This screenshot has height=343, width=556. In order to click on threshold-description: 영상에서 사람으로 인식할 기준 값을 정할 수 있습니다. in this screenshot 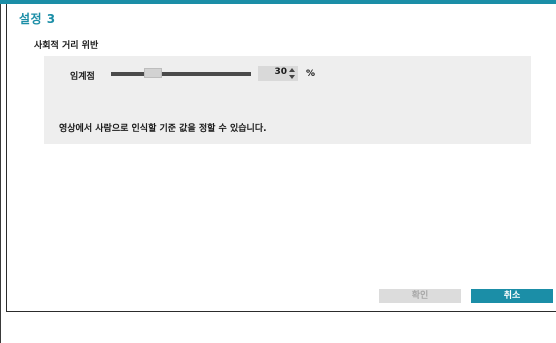, I will do `click(163, 129)`.